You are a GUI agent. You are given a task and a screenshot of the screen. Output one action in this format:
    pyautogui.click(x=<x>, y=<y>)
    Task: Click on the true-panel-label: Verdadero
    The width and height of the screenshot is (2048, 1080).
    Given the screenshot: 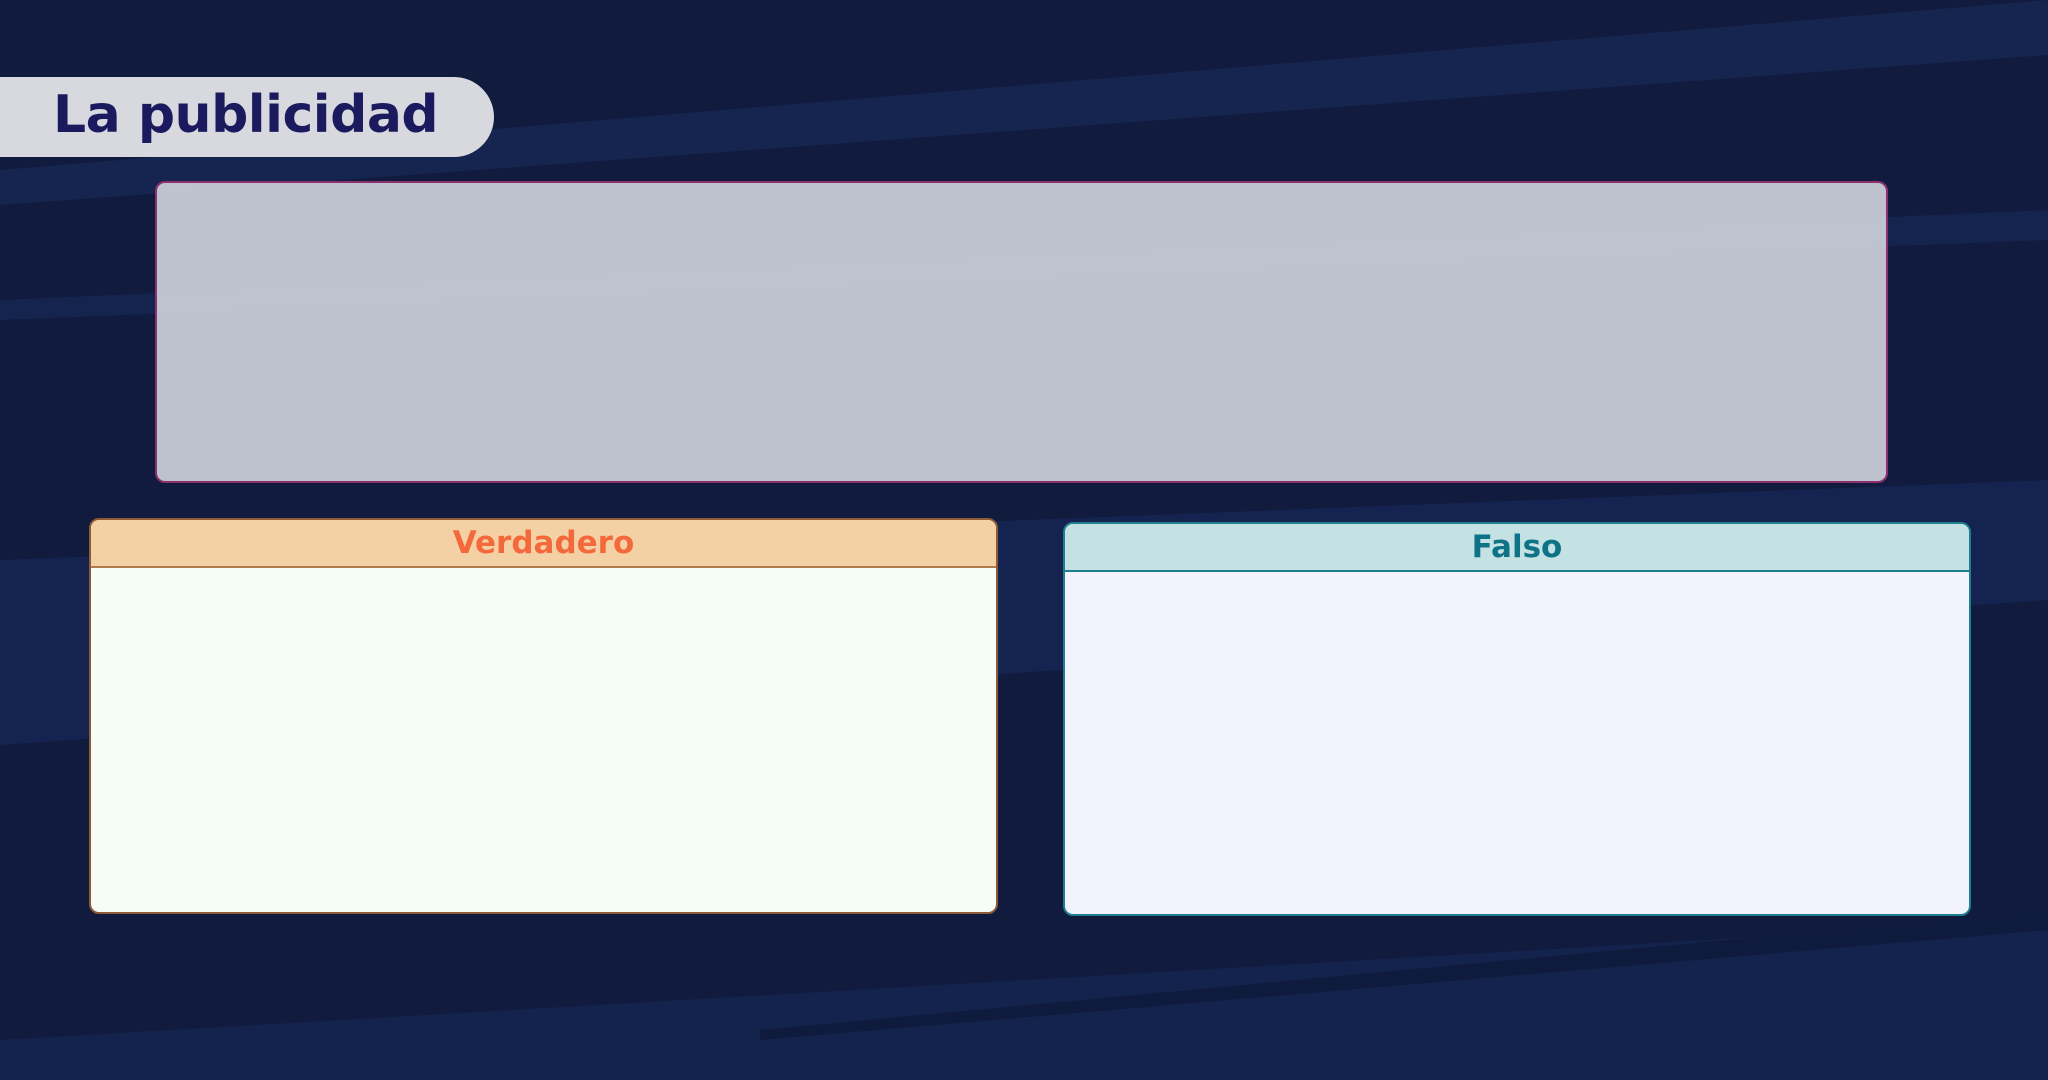 What is the action you would take?
    pyautogui.click(x=543, y=543)
    